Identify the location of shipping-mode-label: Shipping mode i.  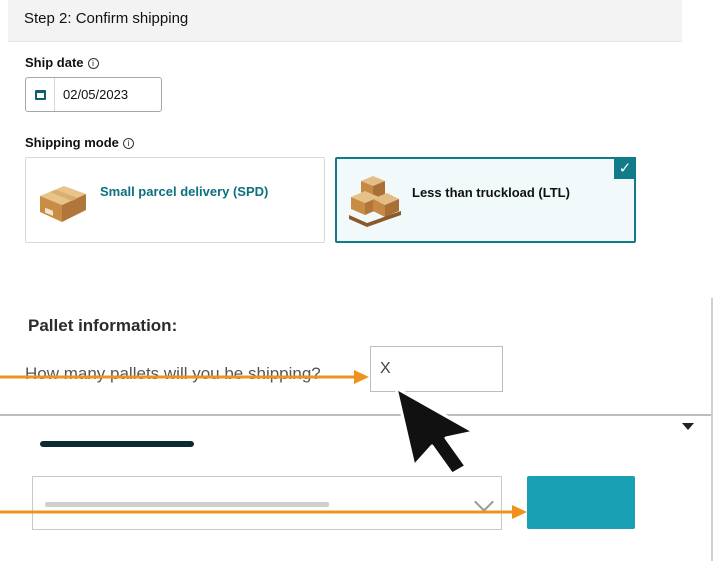
(79, 142).